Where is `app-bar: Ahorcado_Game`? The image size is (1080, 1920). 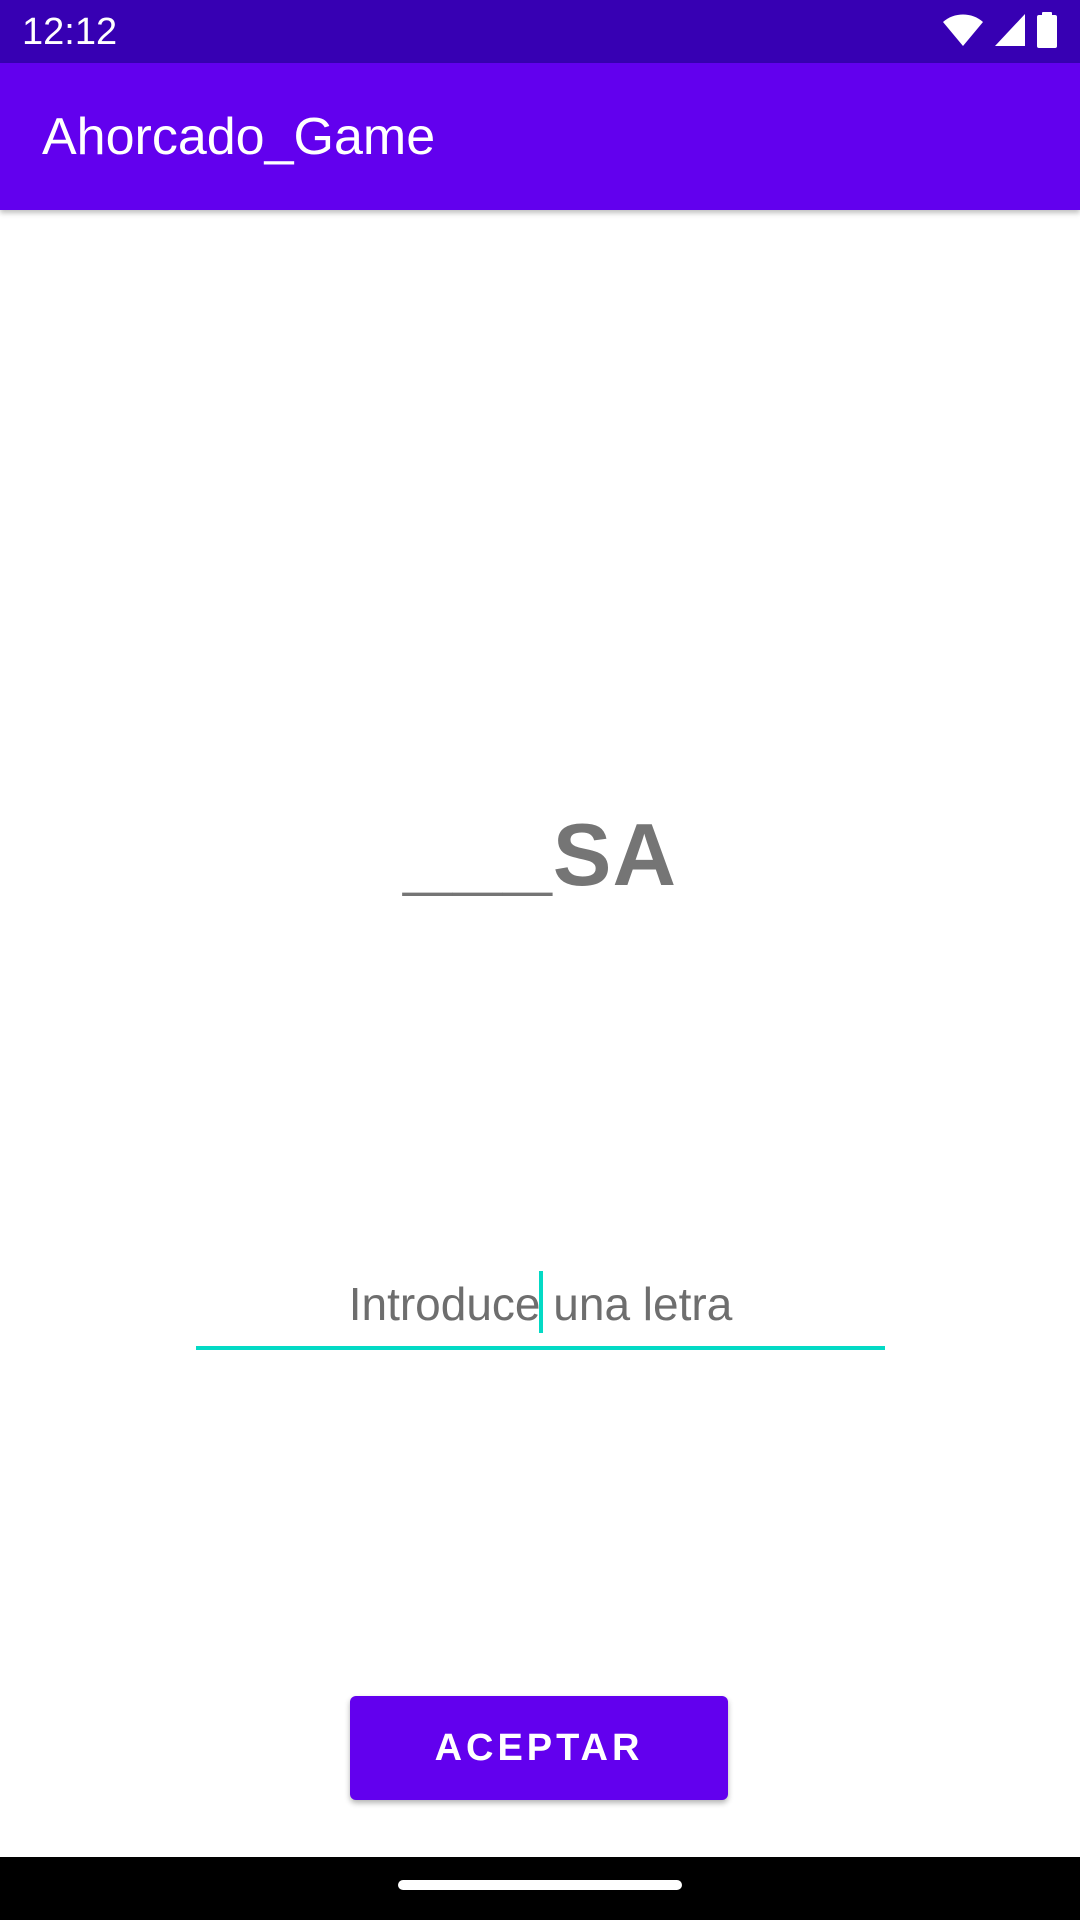
app-bar: Ahorcado_Game is located at coordinates (540, 136).